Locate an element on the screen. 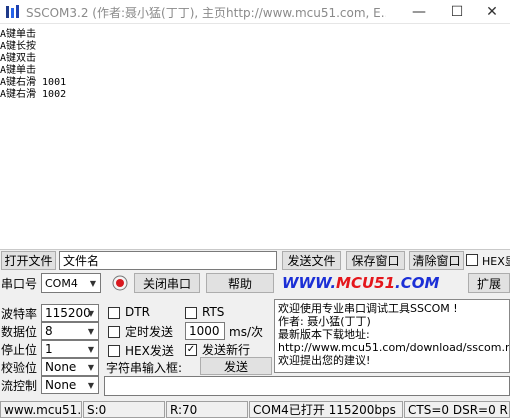 This screenshot has width=510, height=418. parity-label: 校验位 is located at coordinates (19, 367).